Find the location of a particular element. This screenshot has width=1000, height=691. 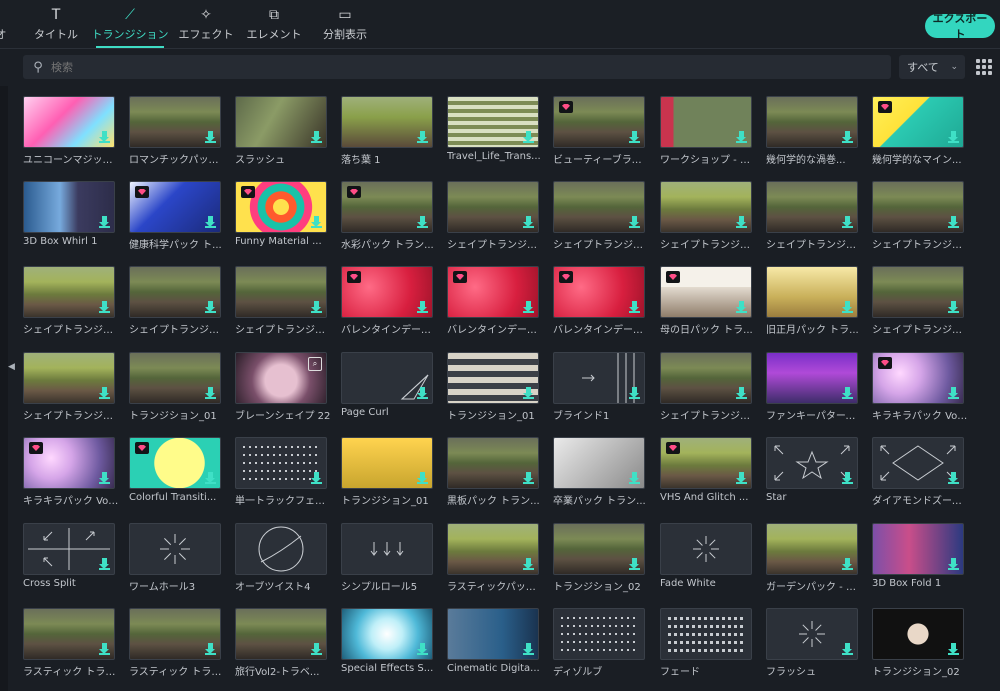

filter-dropdown: すべて ⌄ is located at coordinates (932, 67).